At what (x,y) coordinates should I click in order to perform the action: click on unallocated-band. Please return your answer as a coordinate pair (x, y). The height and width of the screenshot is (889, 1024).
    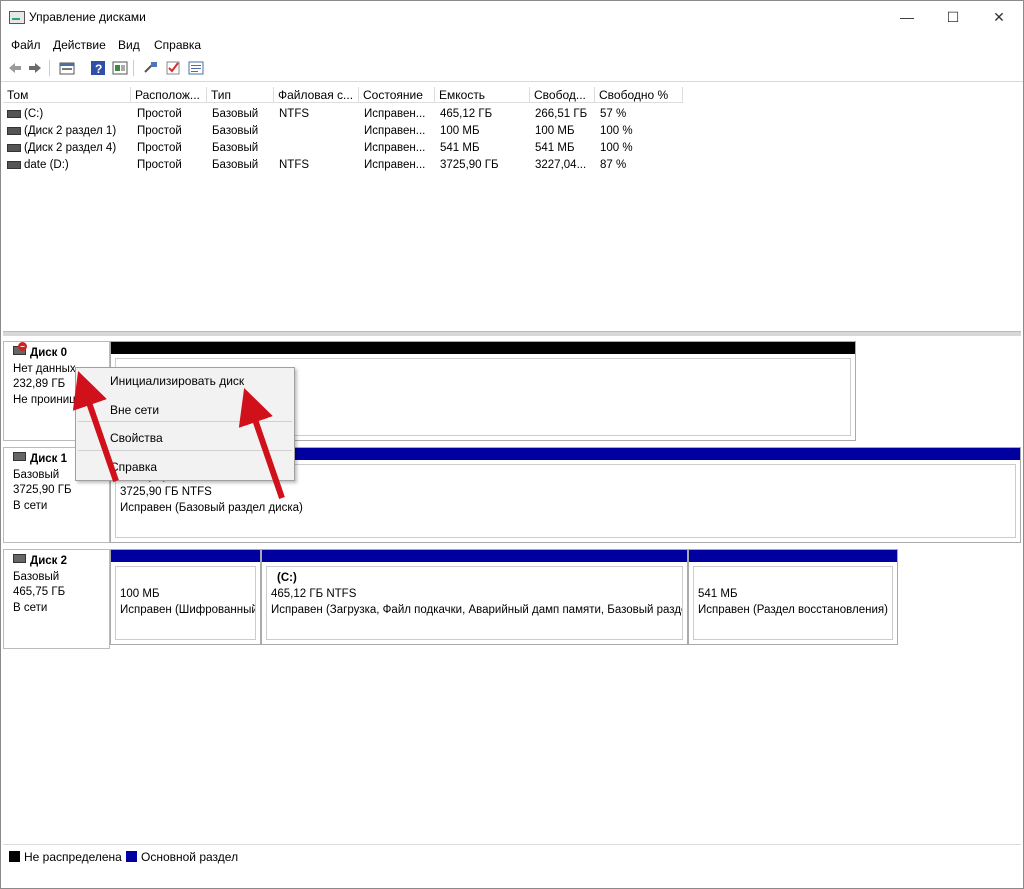
    Looking at the image, I should click on (483, 348).